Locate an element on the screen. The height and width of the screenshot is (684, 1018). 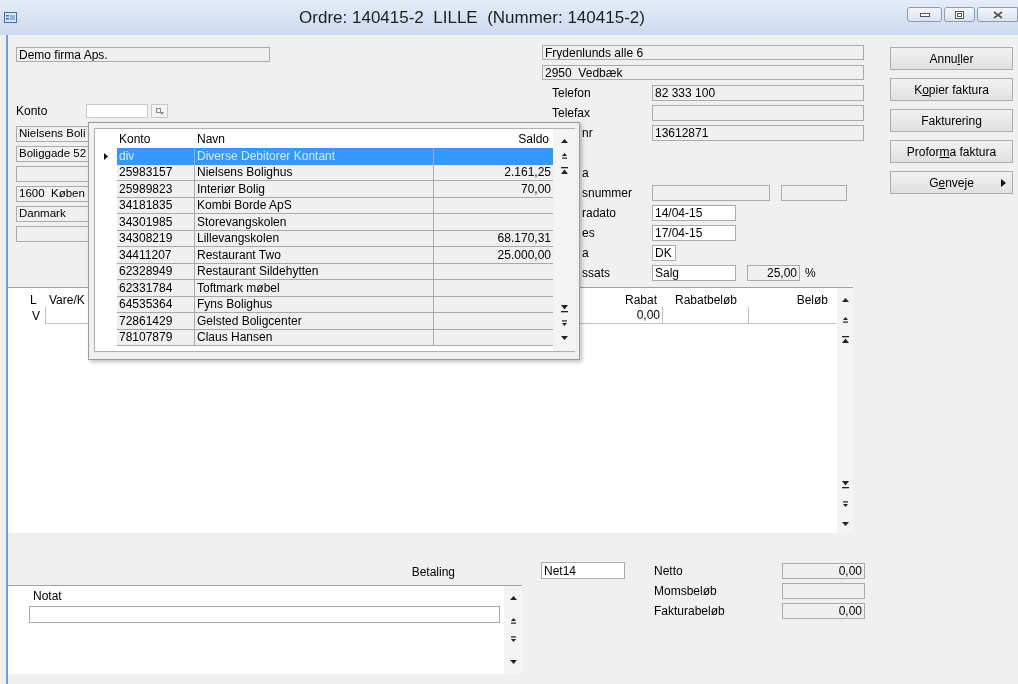
account-row: 34301985 Storevangskolen is located at coordinates (335, 222).